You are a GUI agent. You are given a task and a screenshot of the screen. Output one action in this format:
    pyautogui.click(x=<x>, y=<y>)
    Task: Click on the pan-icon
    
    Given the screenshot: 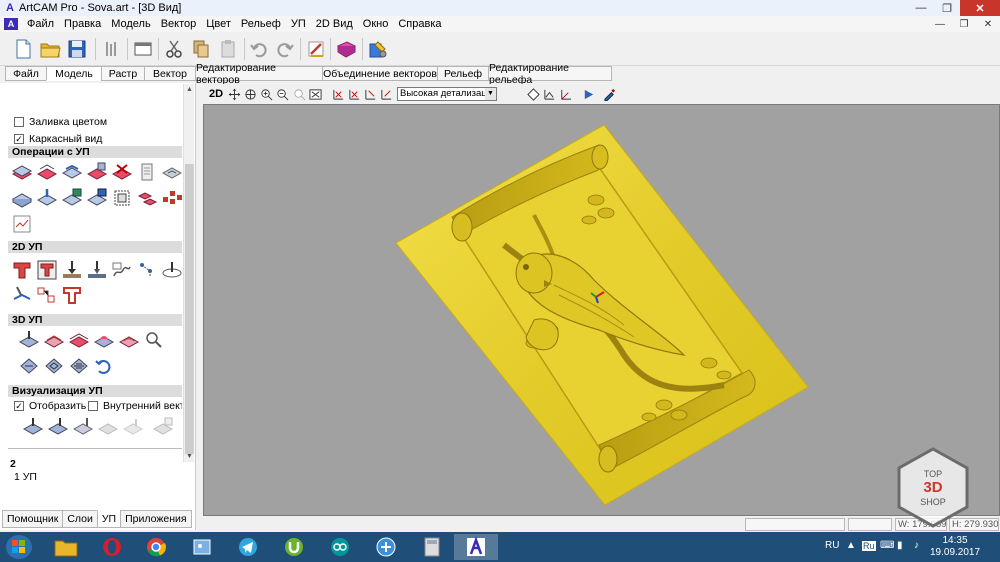 What is the action you would take?
    pyautogui.click(x=234, y=94)
    